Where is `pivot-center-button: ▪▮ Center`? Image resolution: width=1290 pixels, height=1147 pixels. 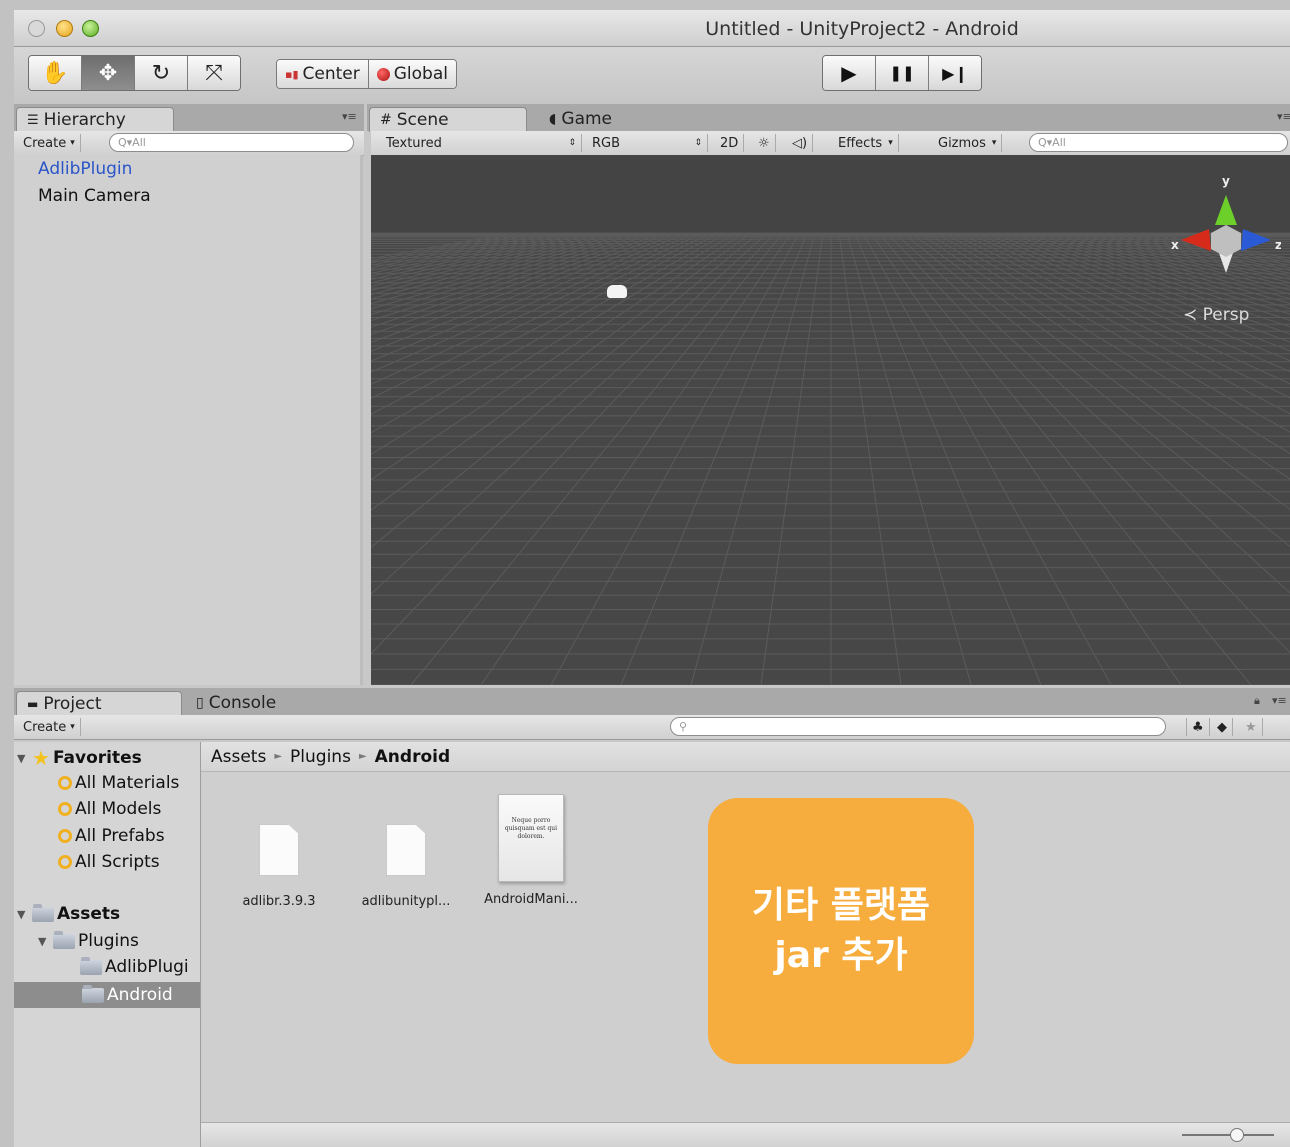 pivot-center-button: ▪▮ Center is located at coordinates (323, 74).